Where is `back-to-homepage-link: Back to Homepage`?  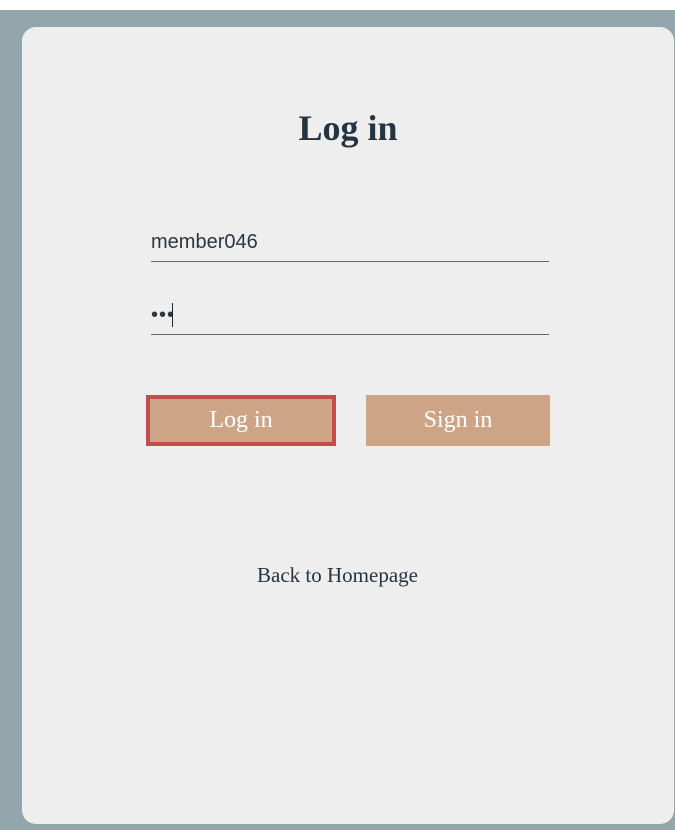 back-to-homepage-link: Back to Homepage is located at coordinates (337, 575).